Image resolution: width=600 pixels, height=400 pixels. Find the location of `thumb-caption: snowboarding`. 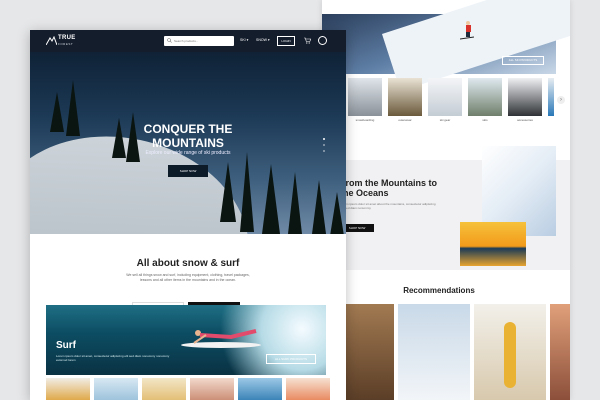

thumb-caption: snowboarding is located at coordinates (365, 120).